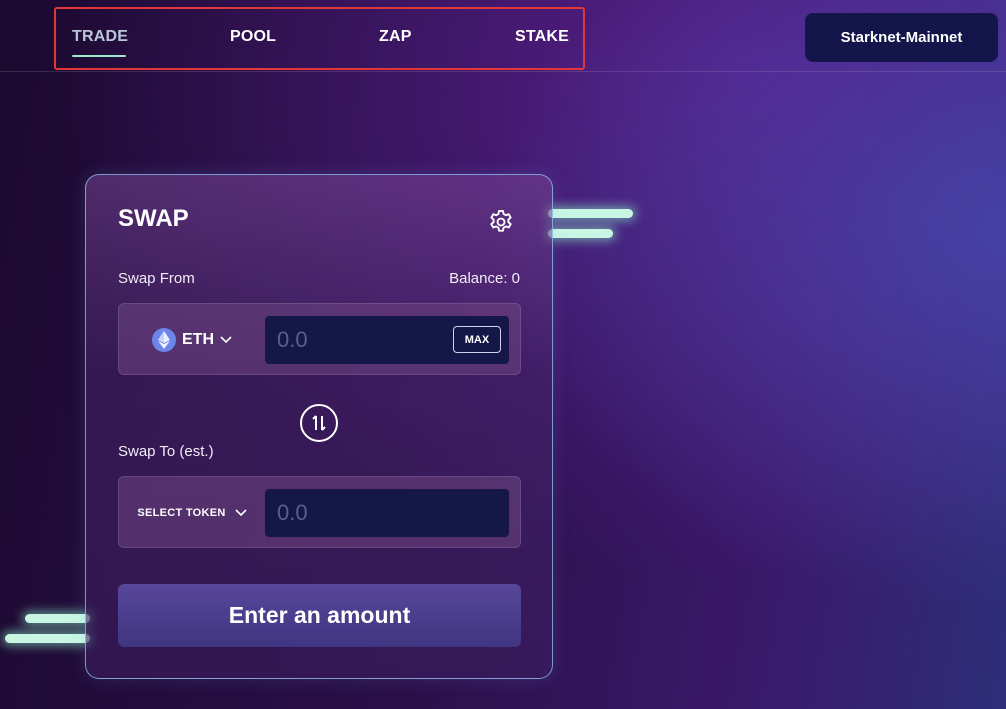 This screenshot has height=709, width=1006. What do you see at coordinates (501, 222) in the screenshot?
I see `gear-icon` at bounding box center [501, 222].